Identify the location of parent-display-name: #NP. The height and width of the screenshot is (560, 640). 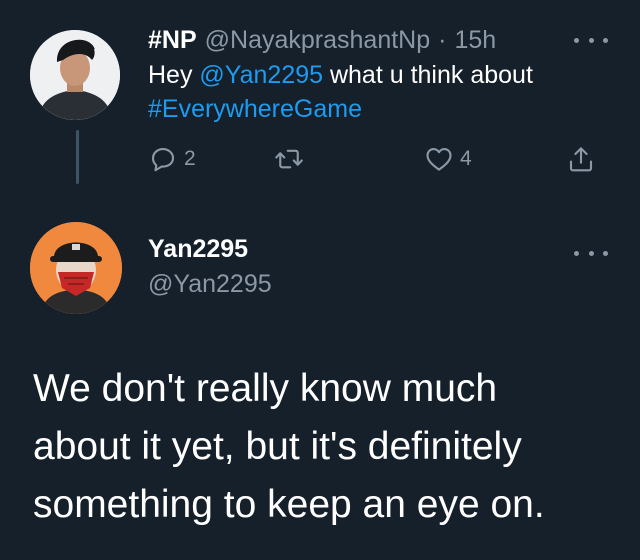
(172, 40).